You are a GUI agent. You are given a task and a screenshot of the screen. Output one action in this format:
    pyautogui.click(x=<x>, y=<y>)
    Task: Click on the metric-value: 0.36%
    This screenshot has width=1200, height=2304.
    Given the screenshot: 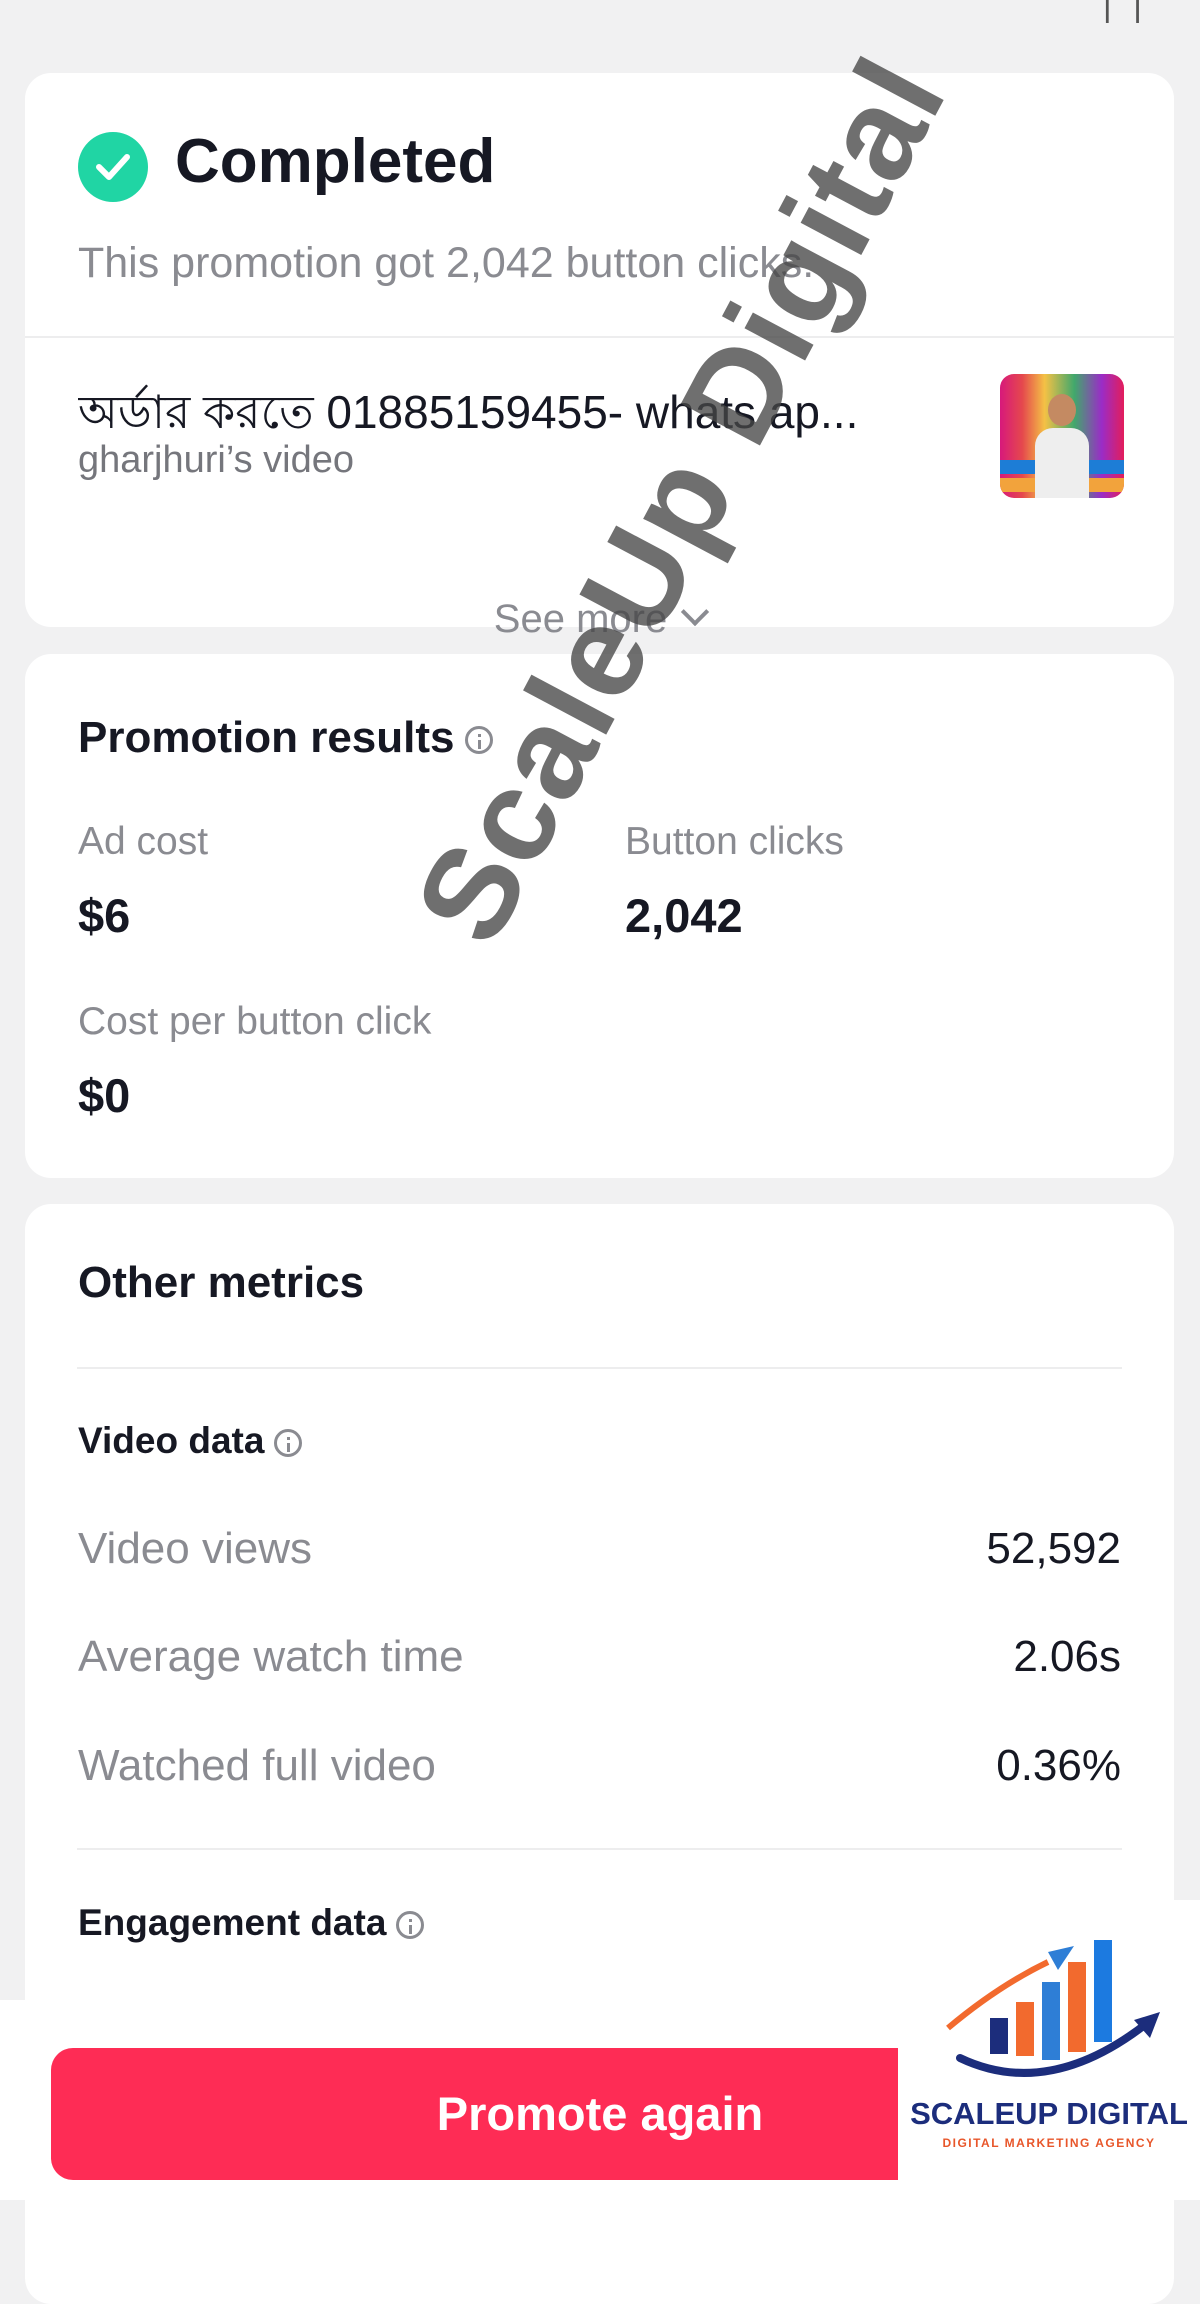 What is the action you would take?
    pyautogui.click(x=1058, y=1765)
    